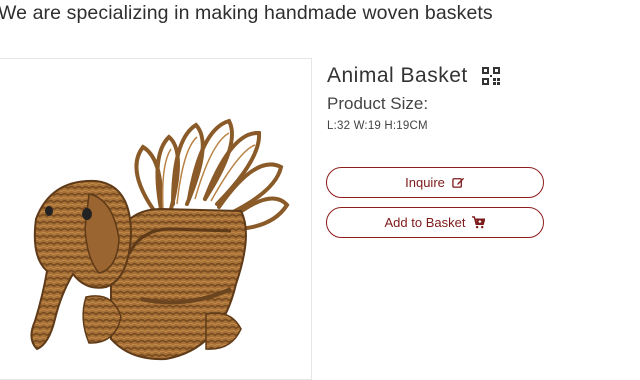 This screenshot has width=640, height=380. What do you see at coordinates (490, 76) in the screenshot?
I see `qr-code-icon` at bounding box center [490, 76].